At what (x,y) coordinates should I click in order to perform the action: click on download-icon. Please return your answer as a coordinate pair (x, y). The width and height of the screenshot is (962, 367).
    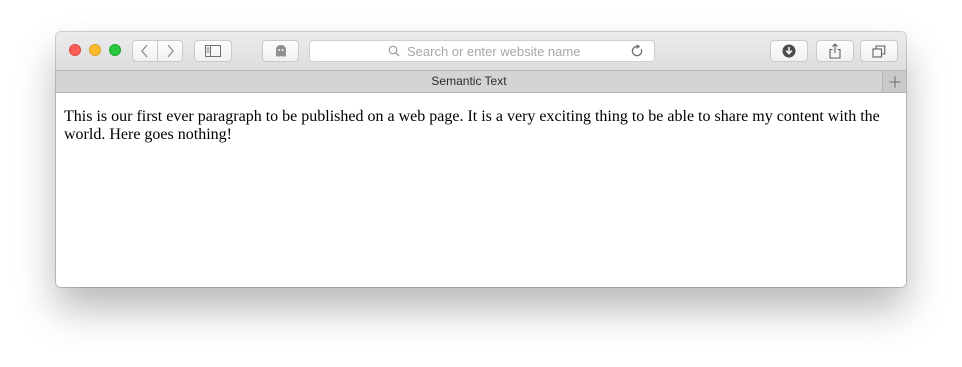
    Looking at the image, I should click on (789, 51).